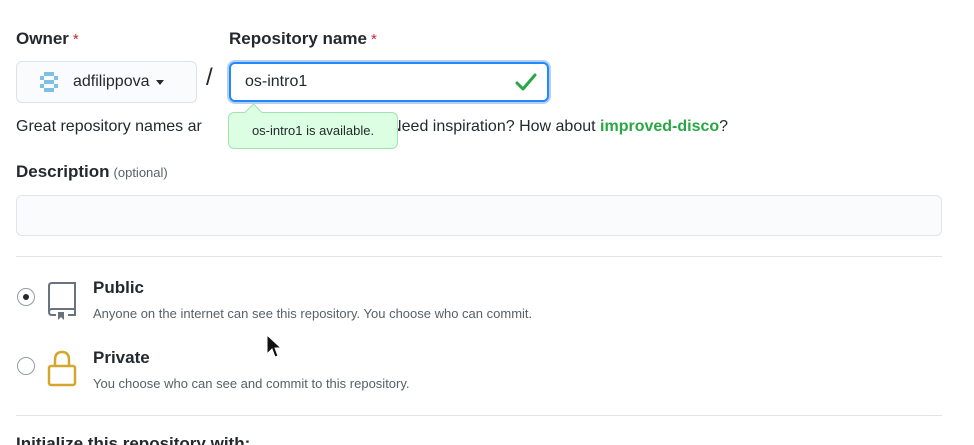 The height and width of the screenshot is (445, 974). I want to click on optional-tag: (optional), so click(140, 172).